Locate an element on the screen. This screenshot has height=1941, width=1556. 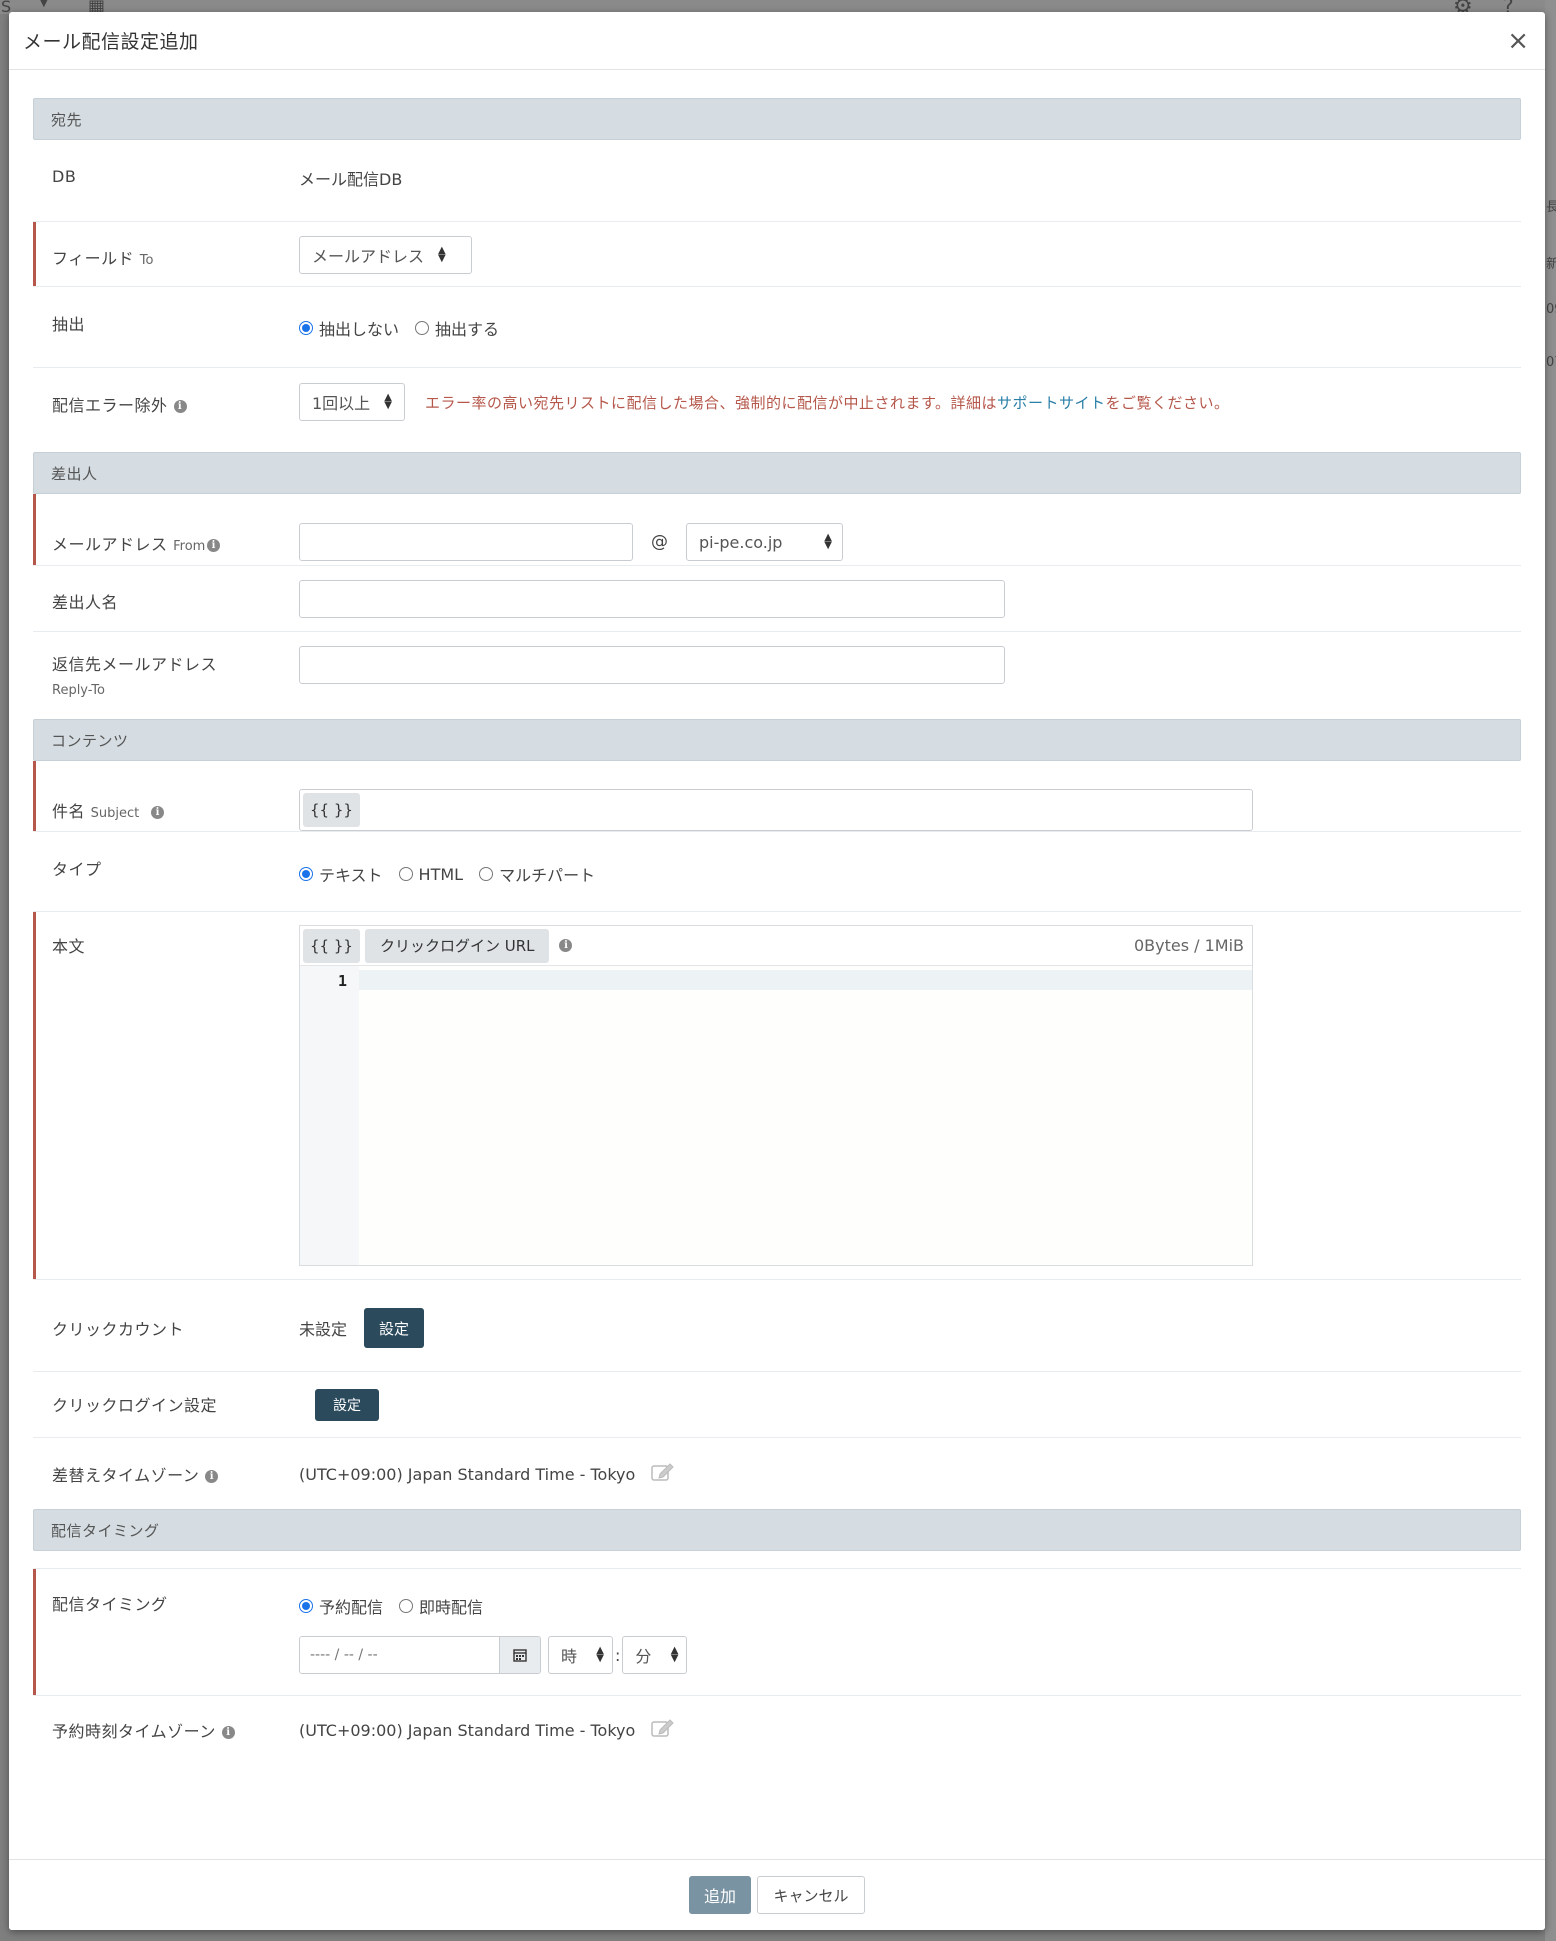
domain-value: pi-pe.co.jp is located at coordinates (741, 542).